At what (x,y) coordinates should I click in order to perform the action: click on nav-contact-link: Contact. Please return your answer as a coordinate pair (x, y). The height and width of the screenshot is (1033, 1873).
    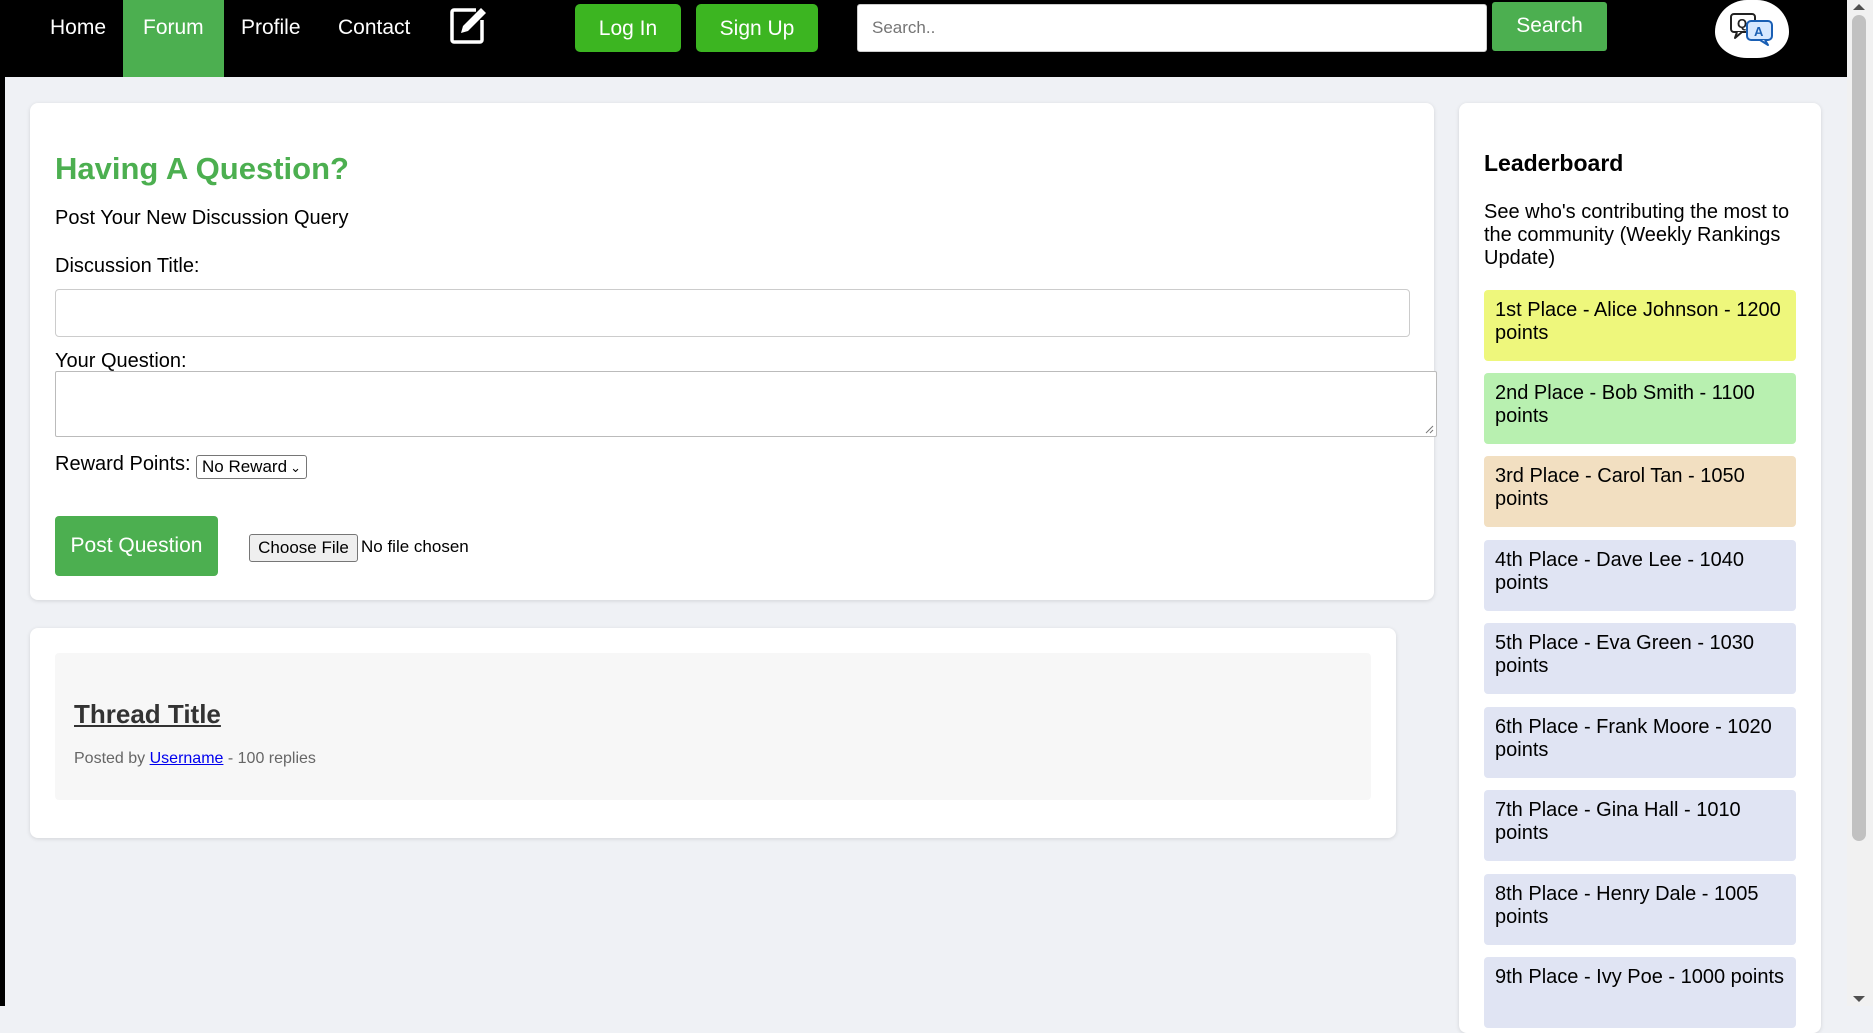
    Looking at the image, I should click on (374, 38).